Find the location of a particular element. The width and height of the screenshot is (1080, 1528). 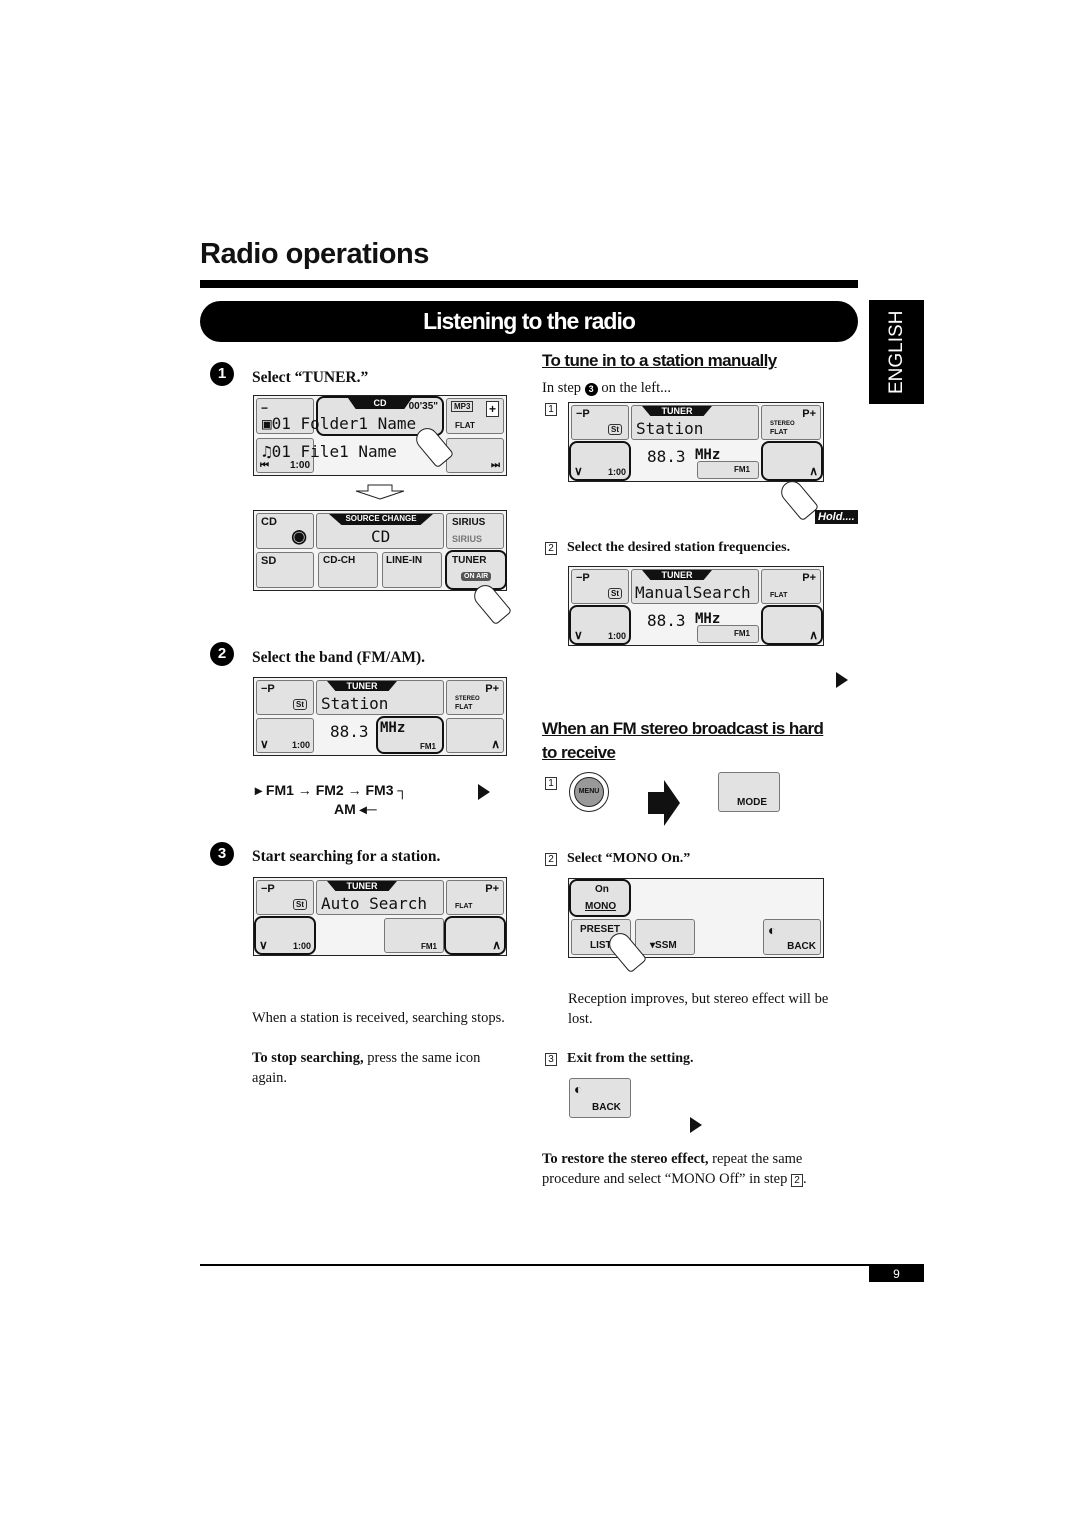

source-cd-button: CD ◉ is located at coordinates (285, 531).